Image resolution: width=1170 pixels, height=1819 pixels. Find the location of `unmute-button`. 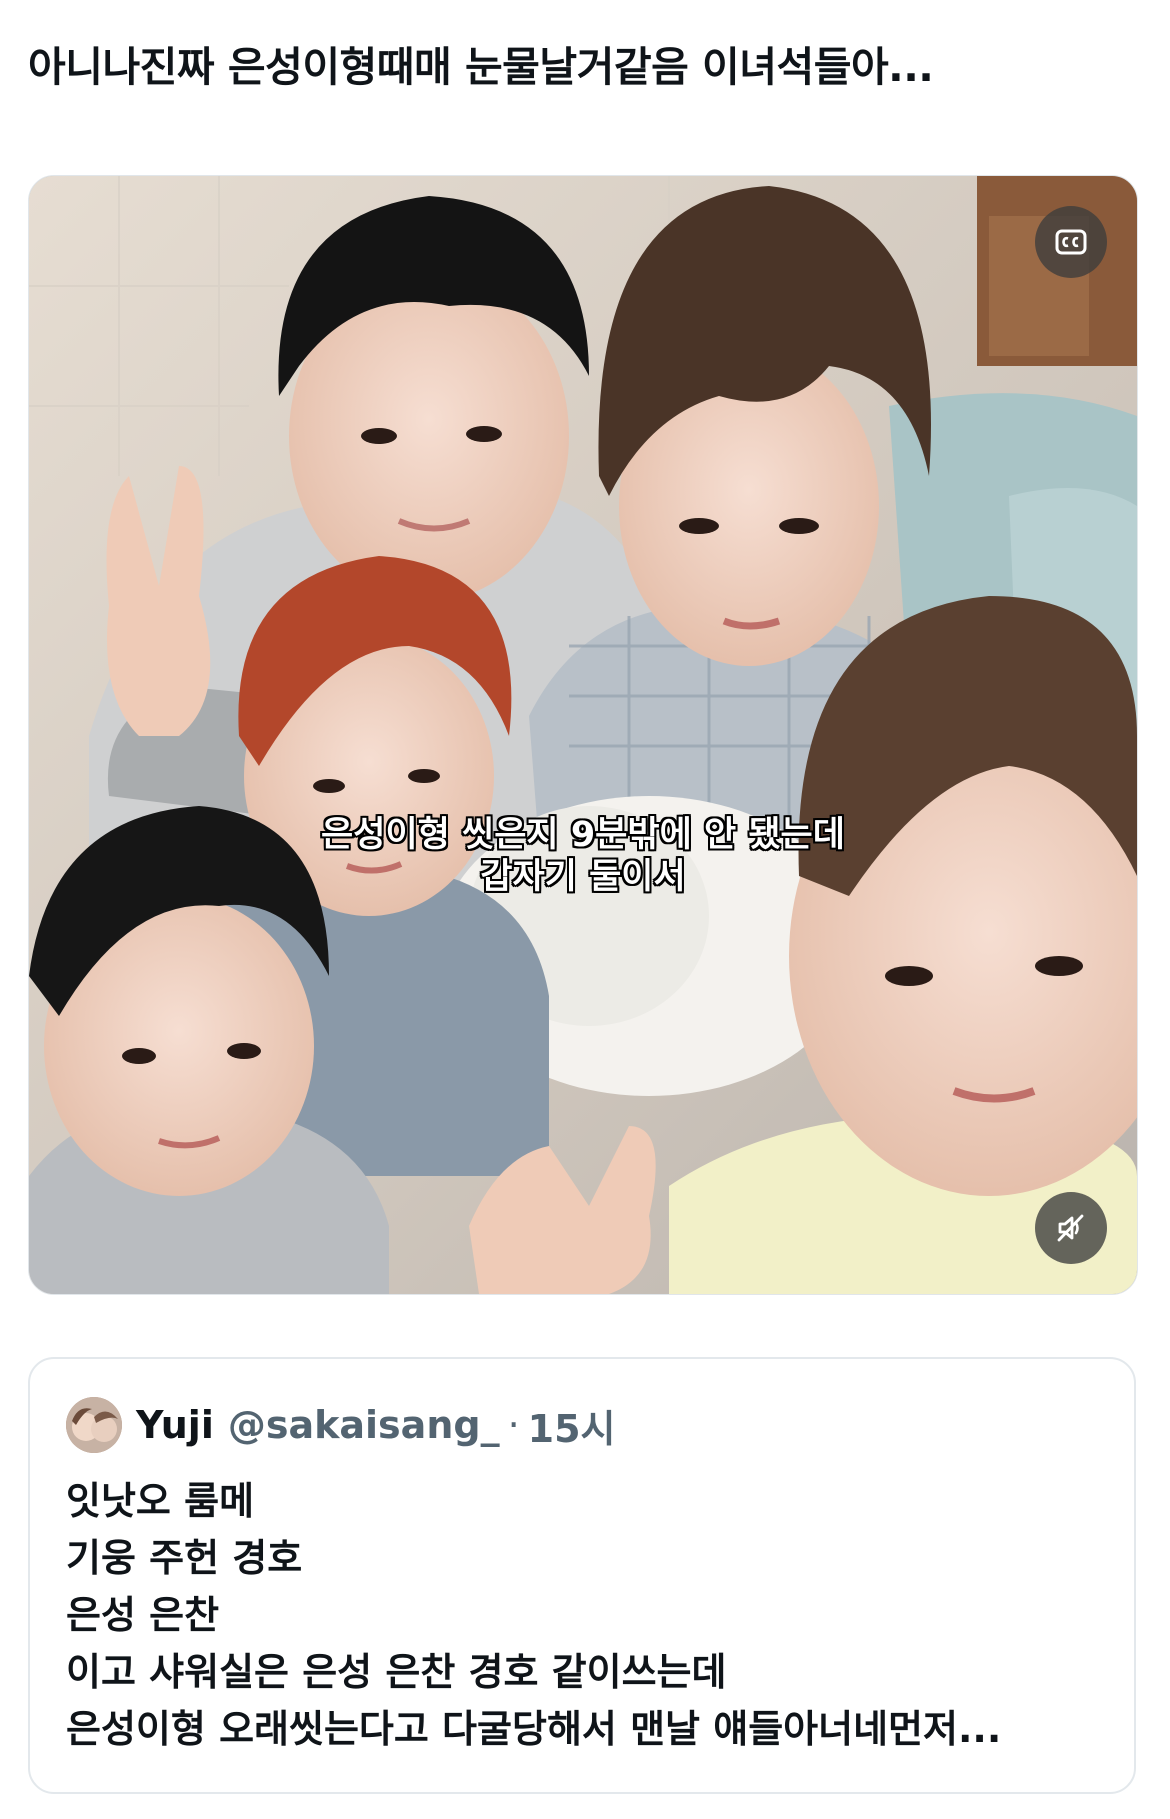

unmute-button is located at coordinates (1071, 1228).